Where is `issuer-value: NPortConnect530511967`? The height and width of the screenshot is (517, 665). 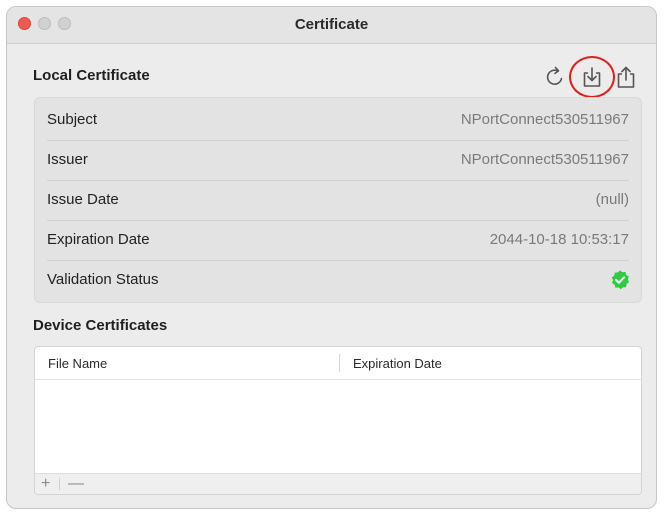 issuer-value: NPortConnect530511967 is located at coordinates (544, 159).